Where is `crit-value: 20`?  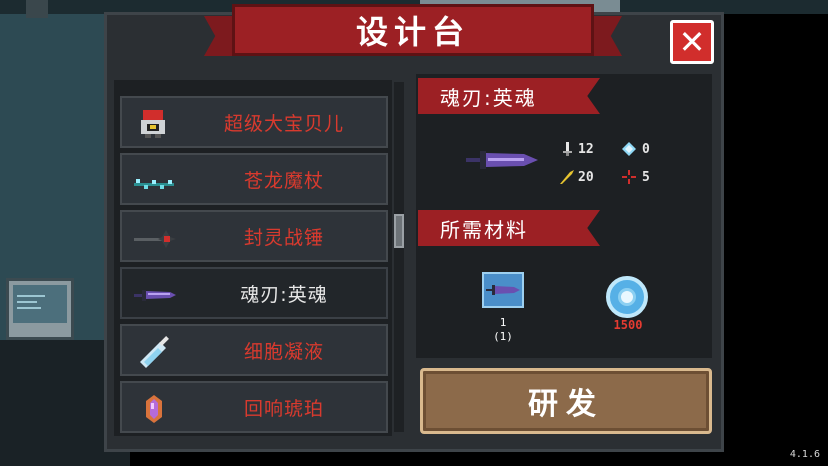
crit-value: 20 is located at coordinates (586, 177).